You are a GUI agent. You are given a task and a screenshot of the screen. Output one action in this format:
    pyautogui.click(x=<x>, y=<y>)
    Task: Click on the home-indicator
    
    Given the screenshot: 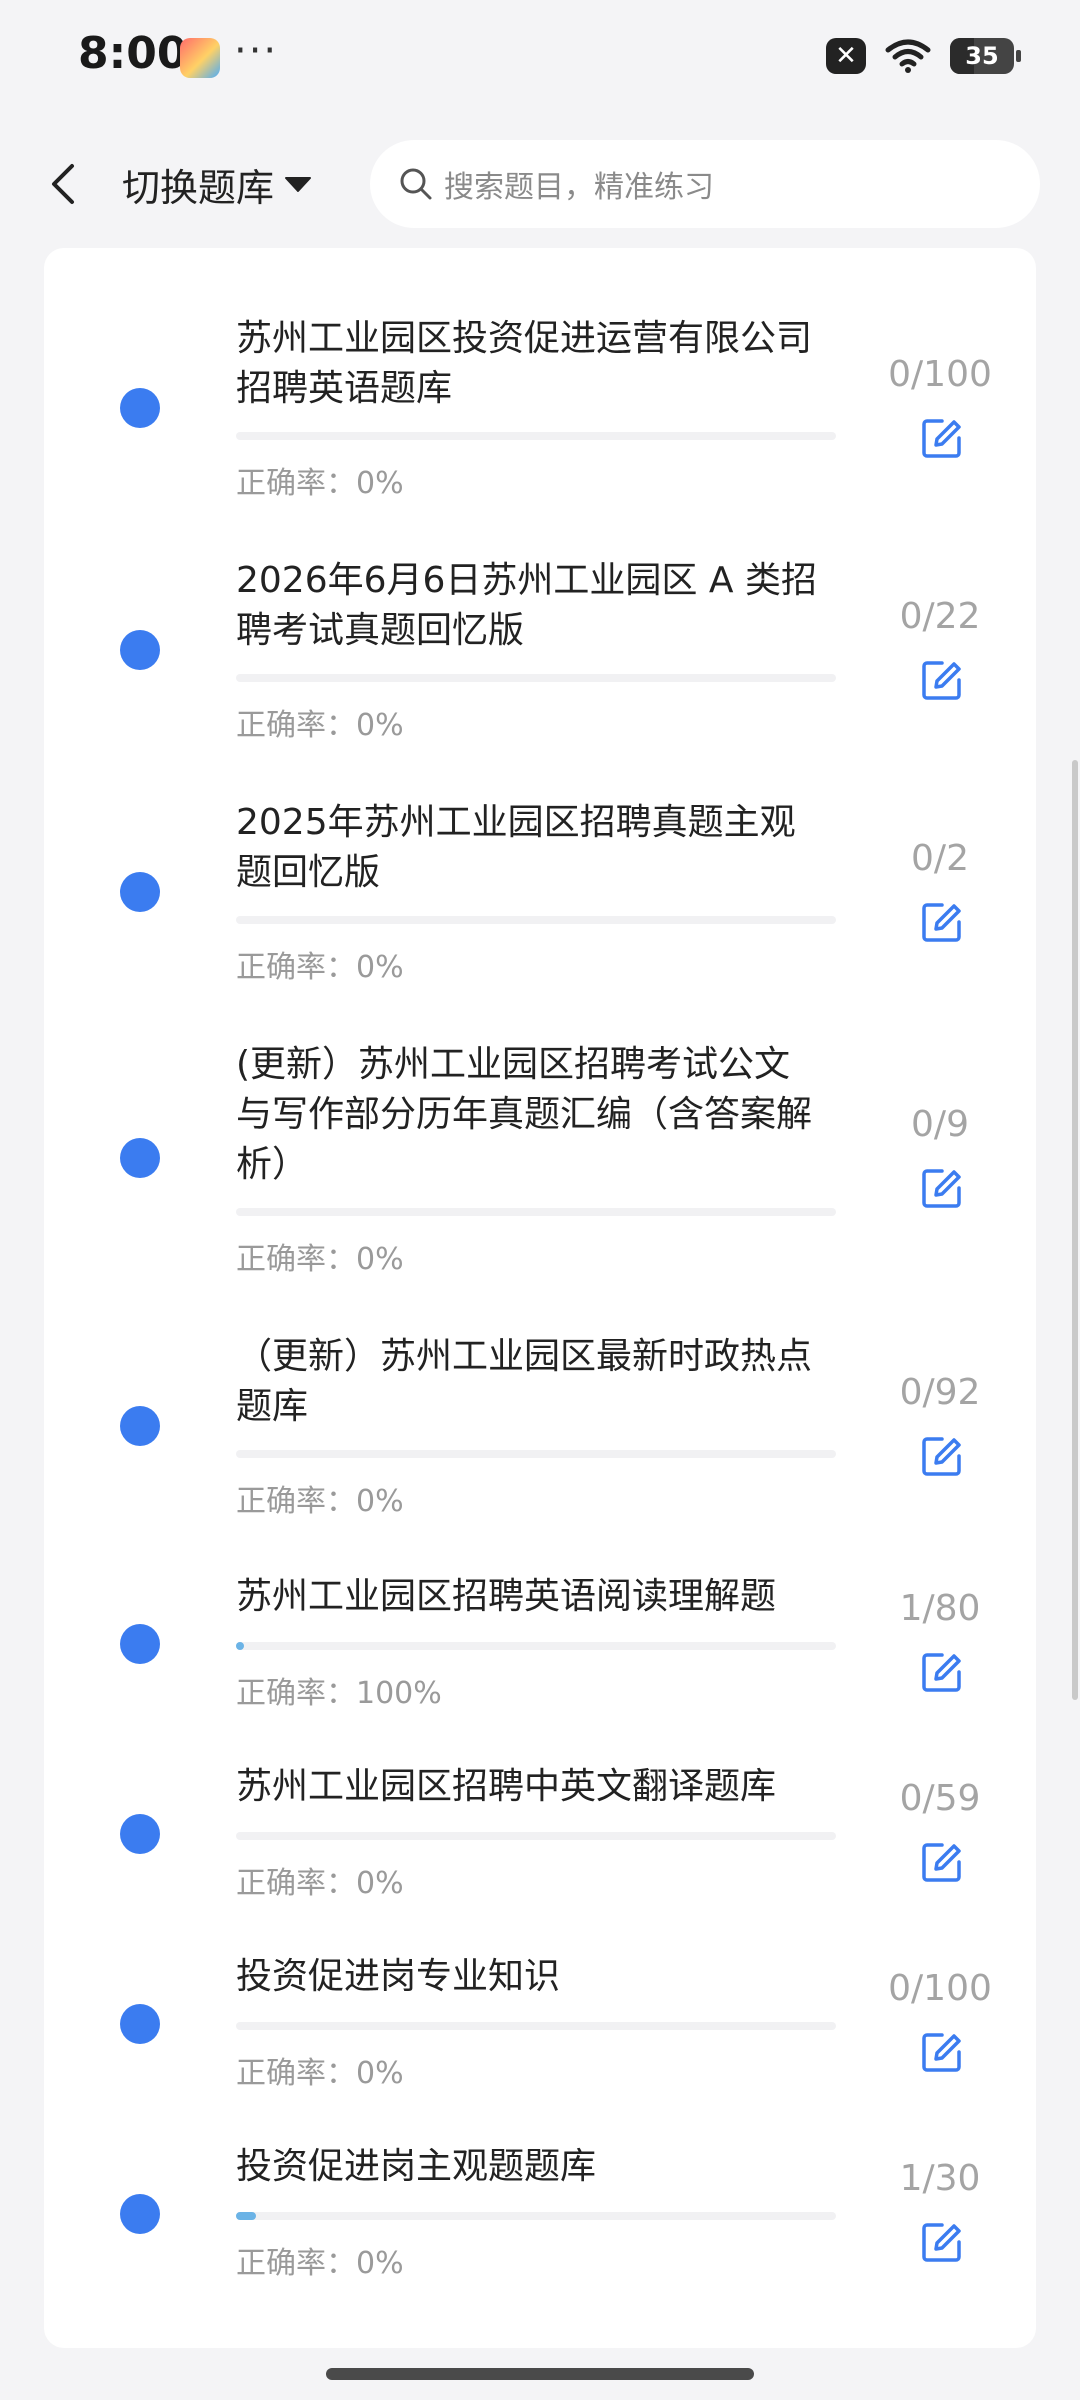 What is the action you would take?
    pyautogui.click(x=540, y=2374)
    